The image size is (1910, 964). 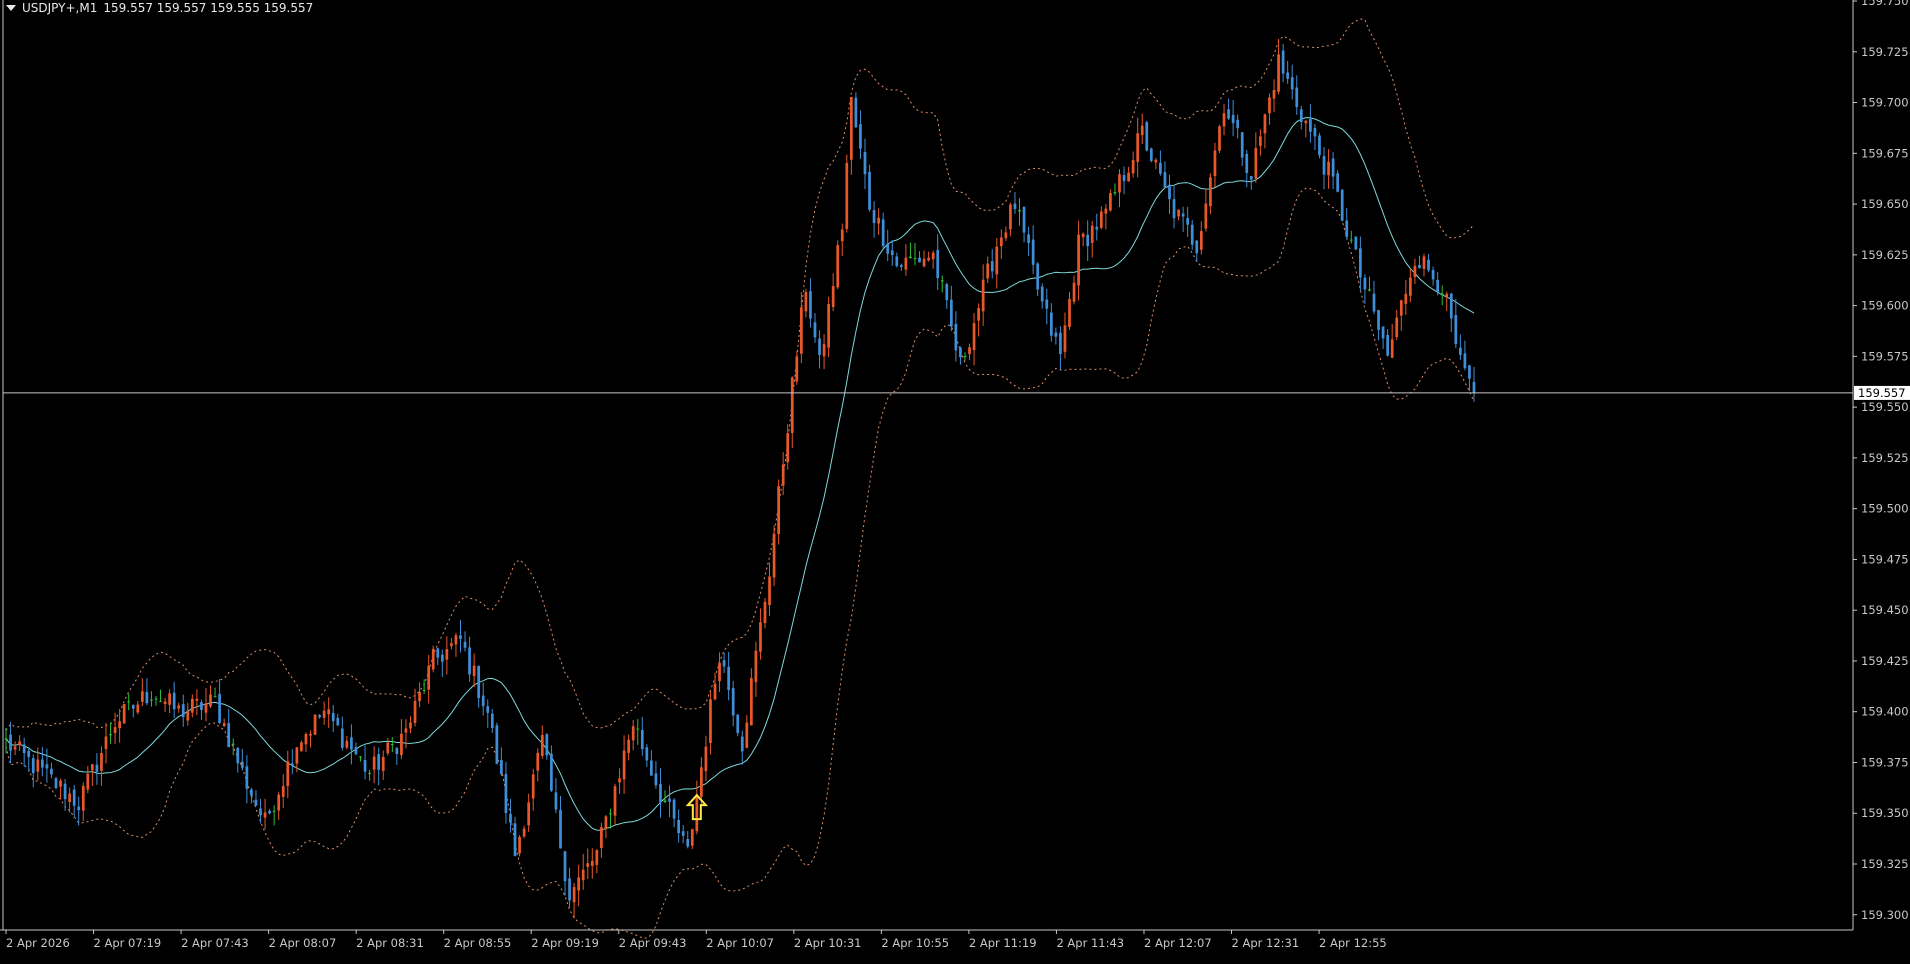 I want to click on price-tick-label: 159.700, so click(x=1885, y=103).